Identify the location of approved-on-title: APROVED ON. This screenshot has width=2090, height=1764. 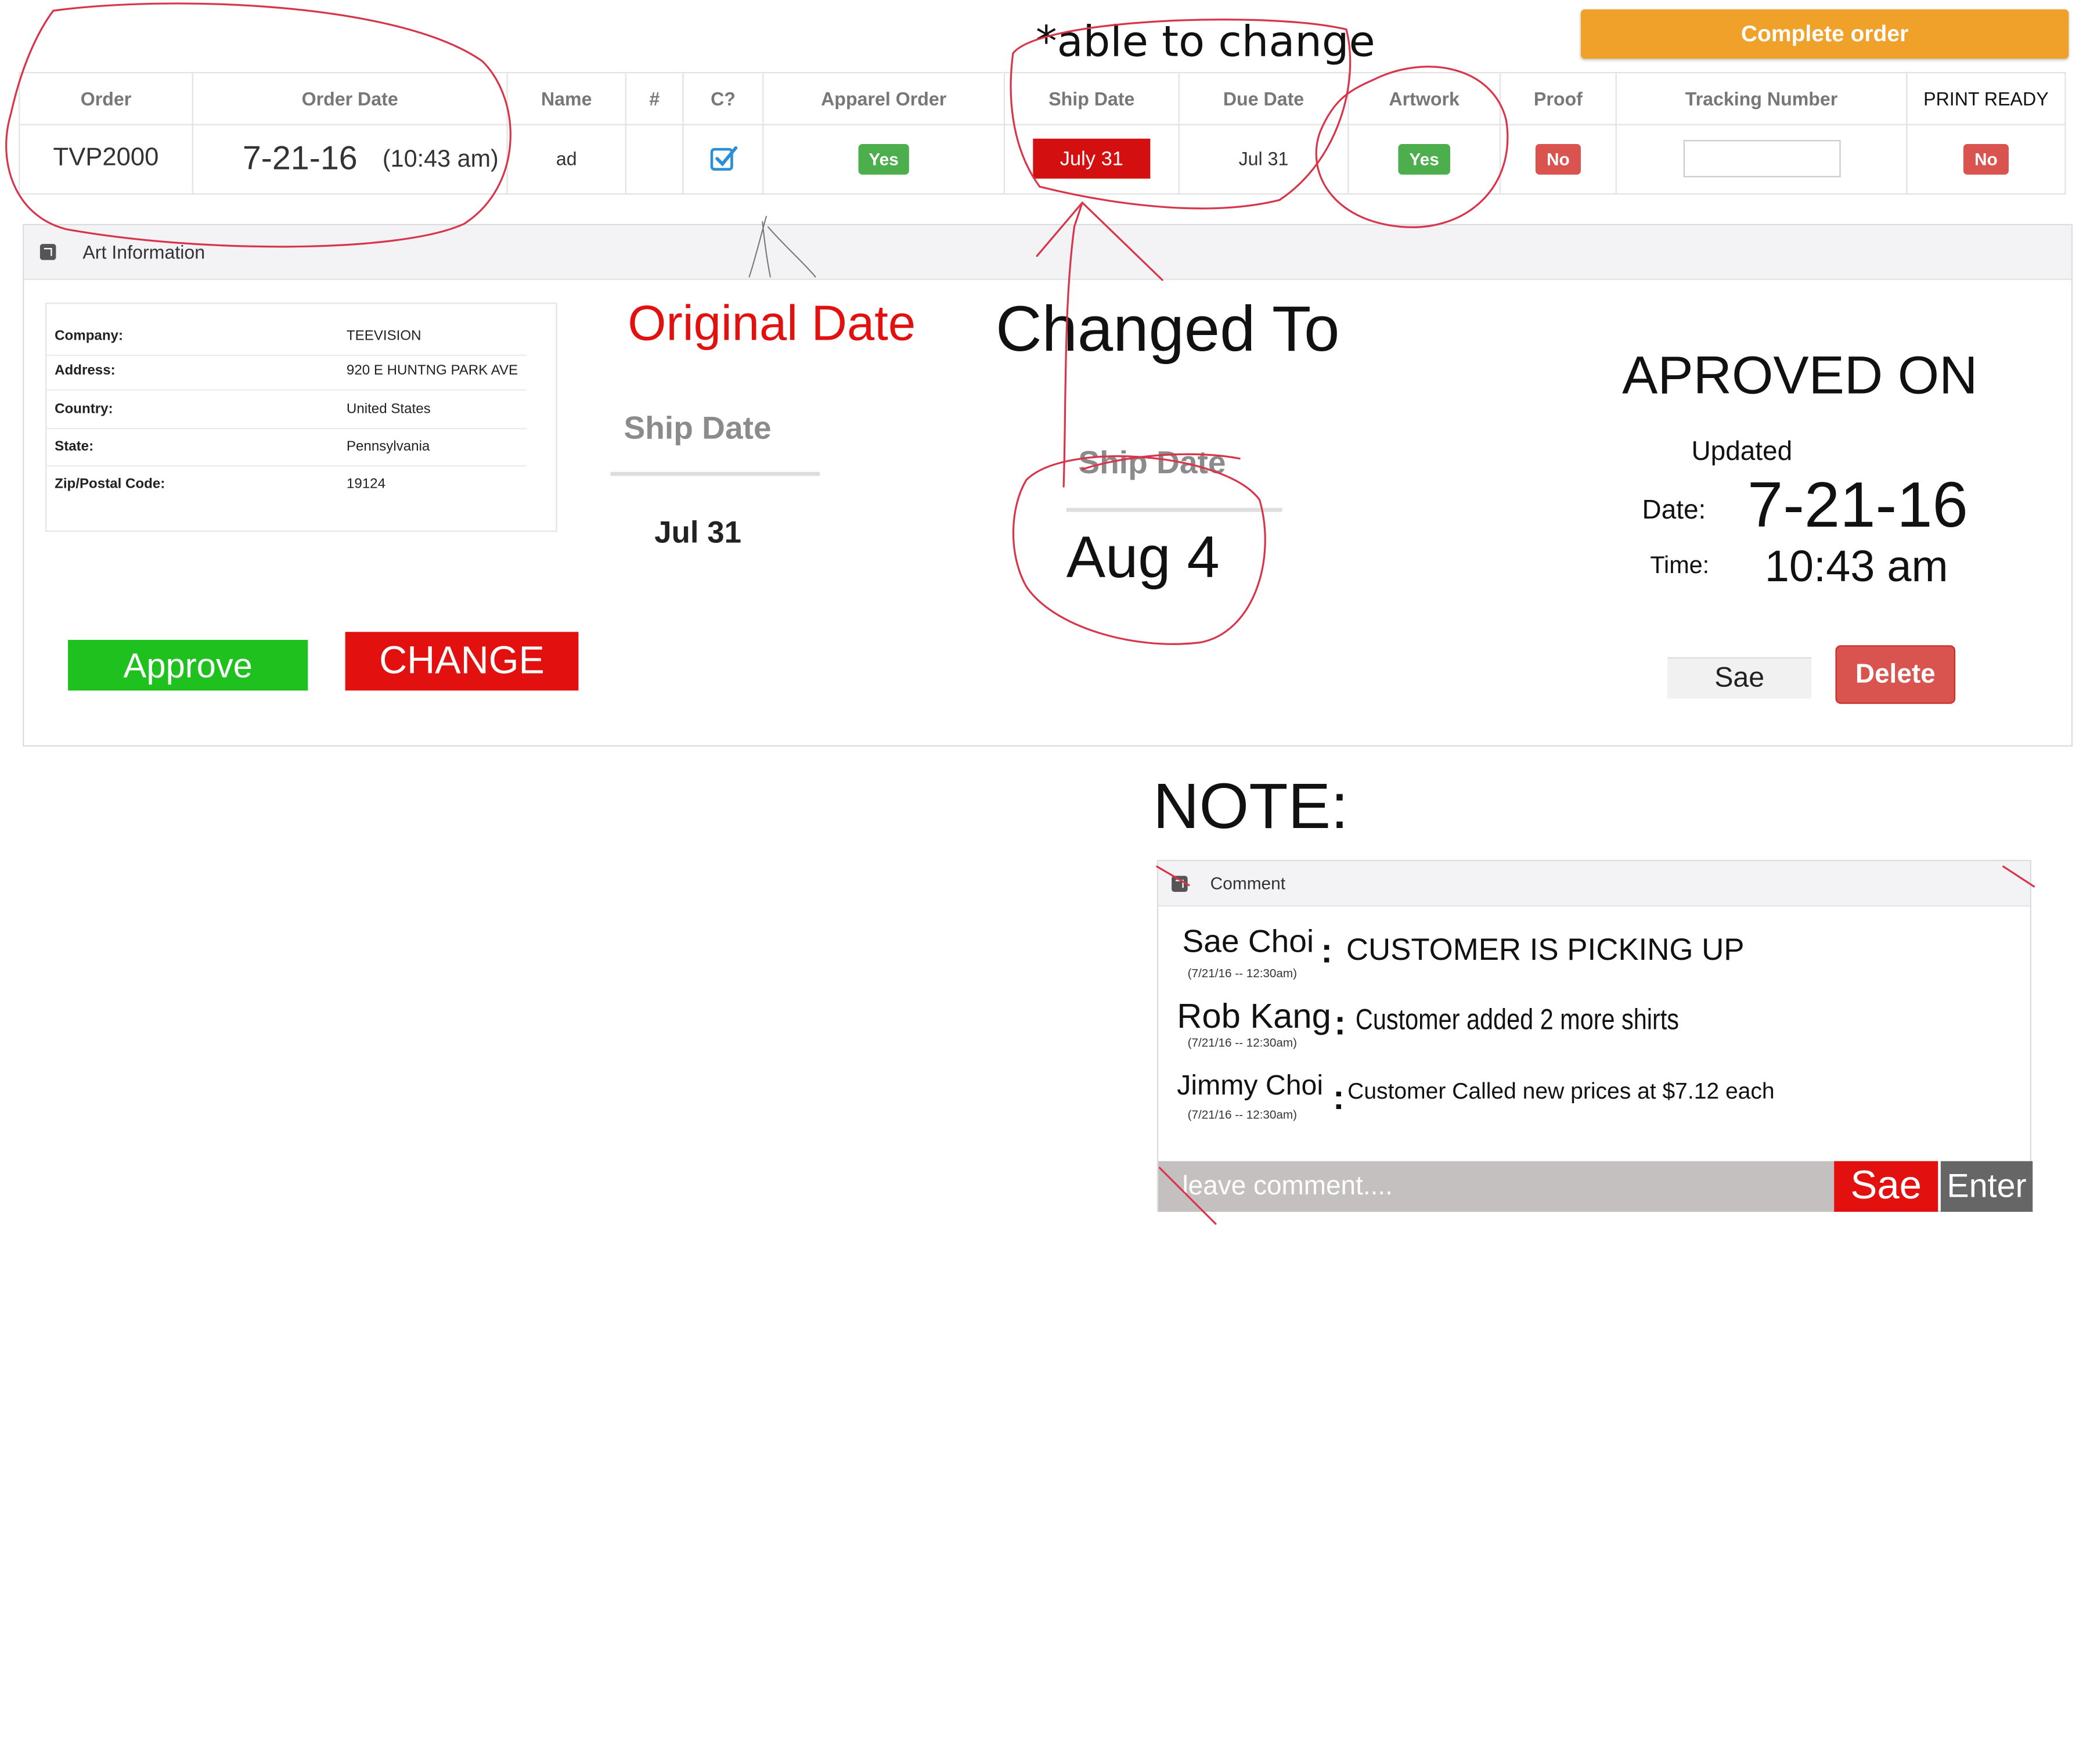
(1800, 376).